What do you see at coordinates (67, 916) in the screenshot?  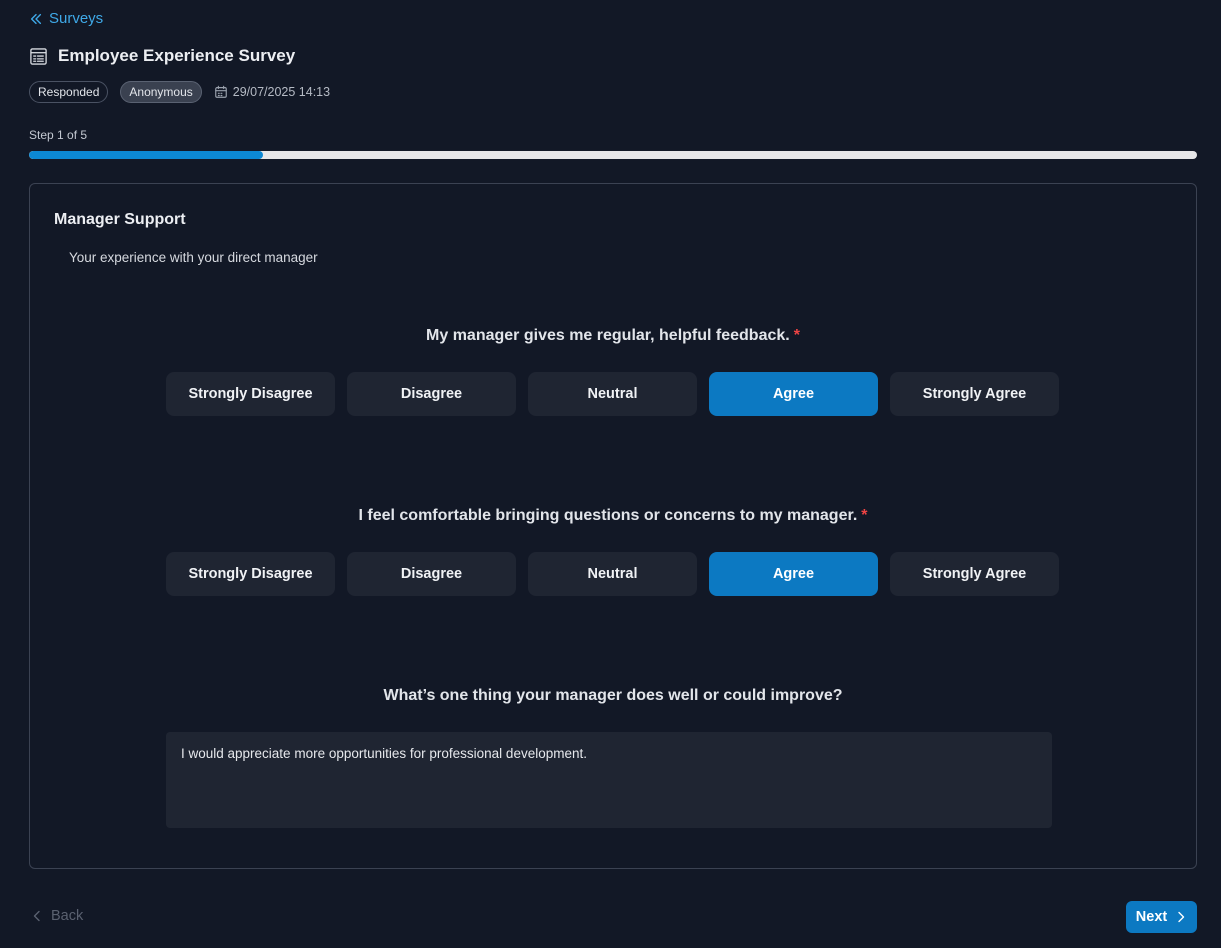 I see `back-button-label: Back` at bounding box center [67, 916].